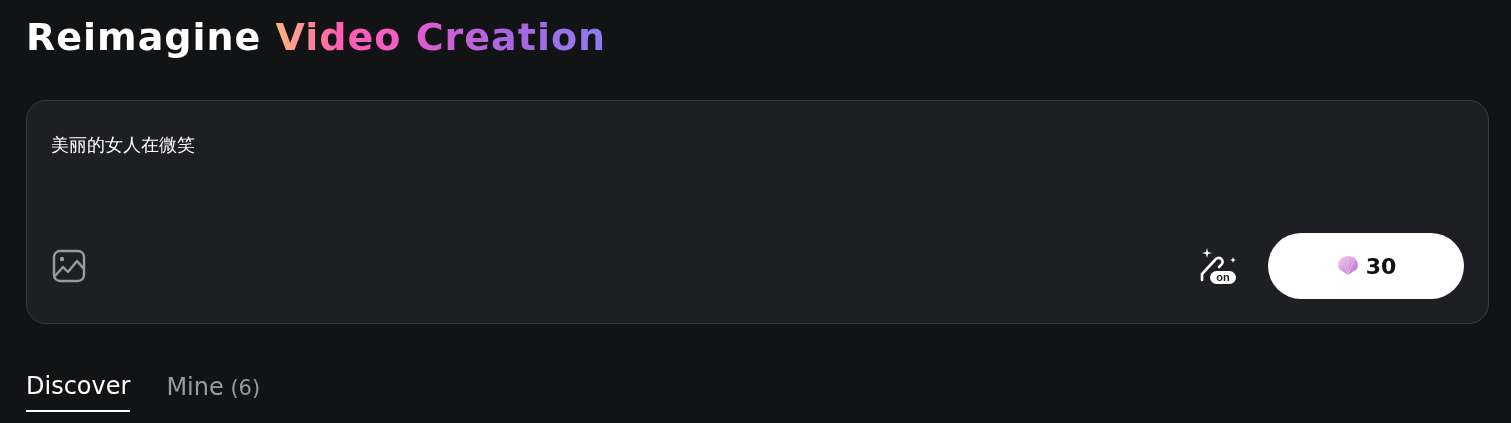 The height and width of the screenshot is (423, 1511). What do you see at coordinates (213, 392) in the screenshot?
I see `tab: Mine (6)` at bounding box center [213, 392].